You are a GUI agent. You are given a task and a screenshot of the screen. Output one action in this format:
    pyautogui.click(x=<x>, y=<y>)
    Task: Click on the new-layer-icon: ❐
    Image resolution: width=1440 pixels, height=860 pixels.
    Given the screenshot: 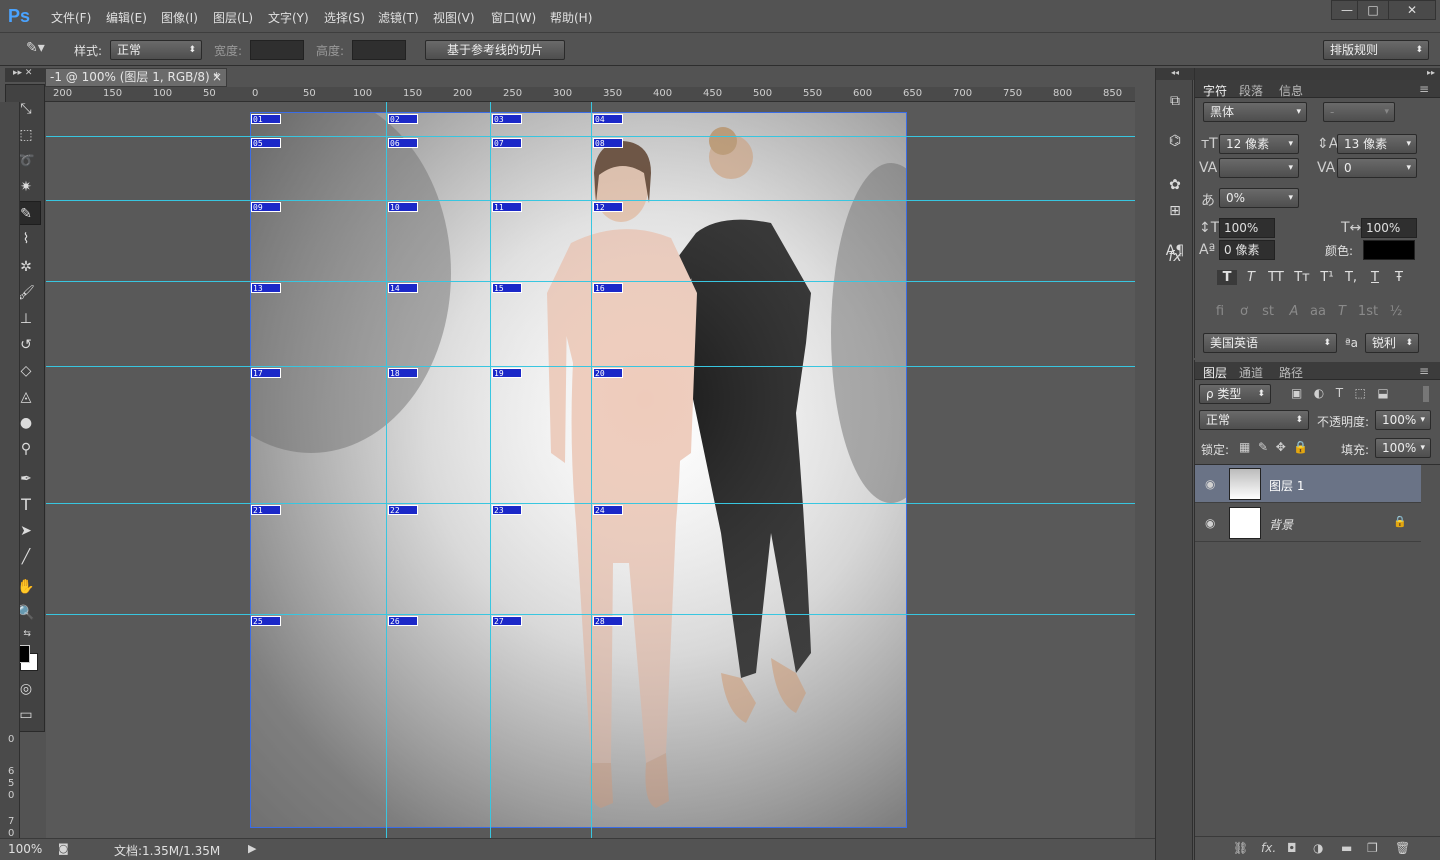 What is the action you would take?
    pyautogui.click(x=1372, y=848)
    